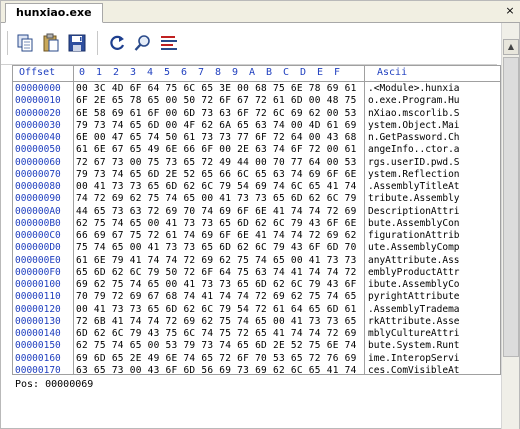 This screenshot has width=520, height=429. What do you see at coordinates (38, 284) in the screenshot?
I see `row-offset: 00000100` at bounding box center [38, 284].